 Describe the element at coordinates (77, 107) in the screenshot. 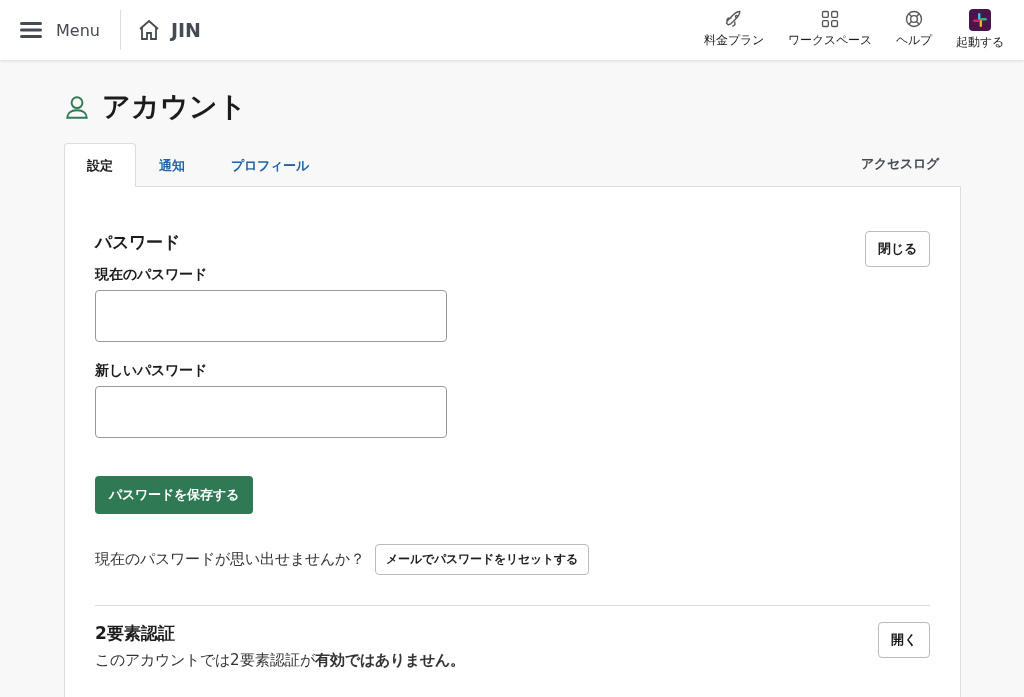

I see `user-icon` at that location.